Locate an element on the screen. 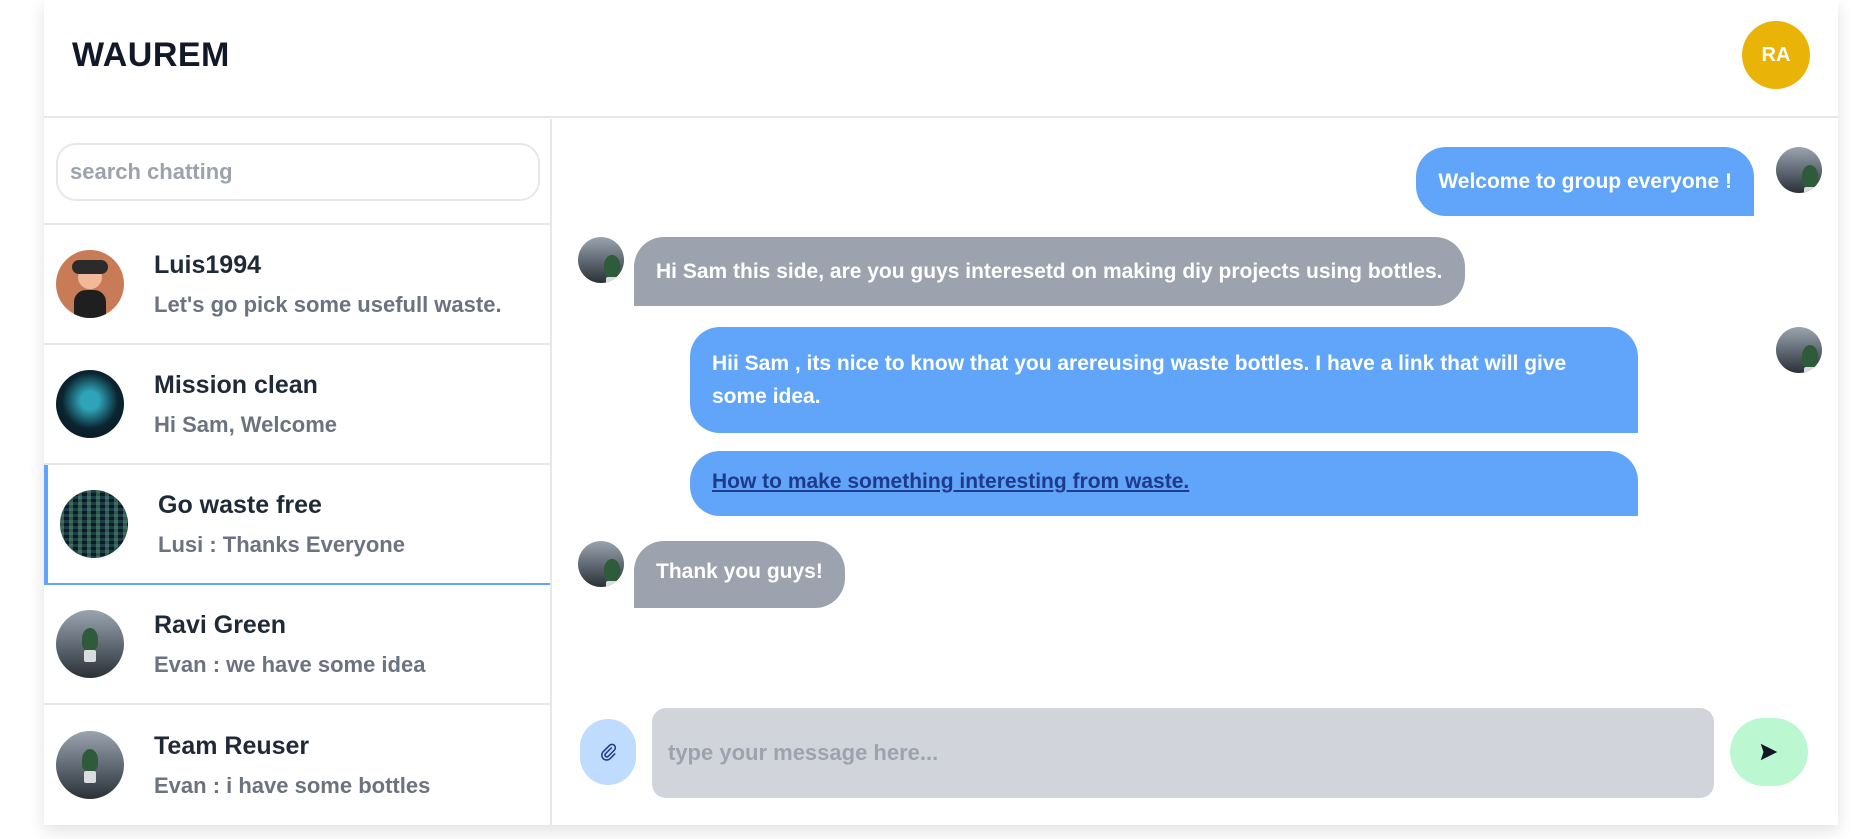  message-bubble-received: Thank you guys! is located at coordinates (739, 574).